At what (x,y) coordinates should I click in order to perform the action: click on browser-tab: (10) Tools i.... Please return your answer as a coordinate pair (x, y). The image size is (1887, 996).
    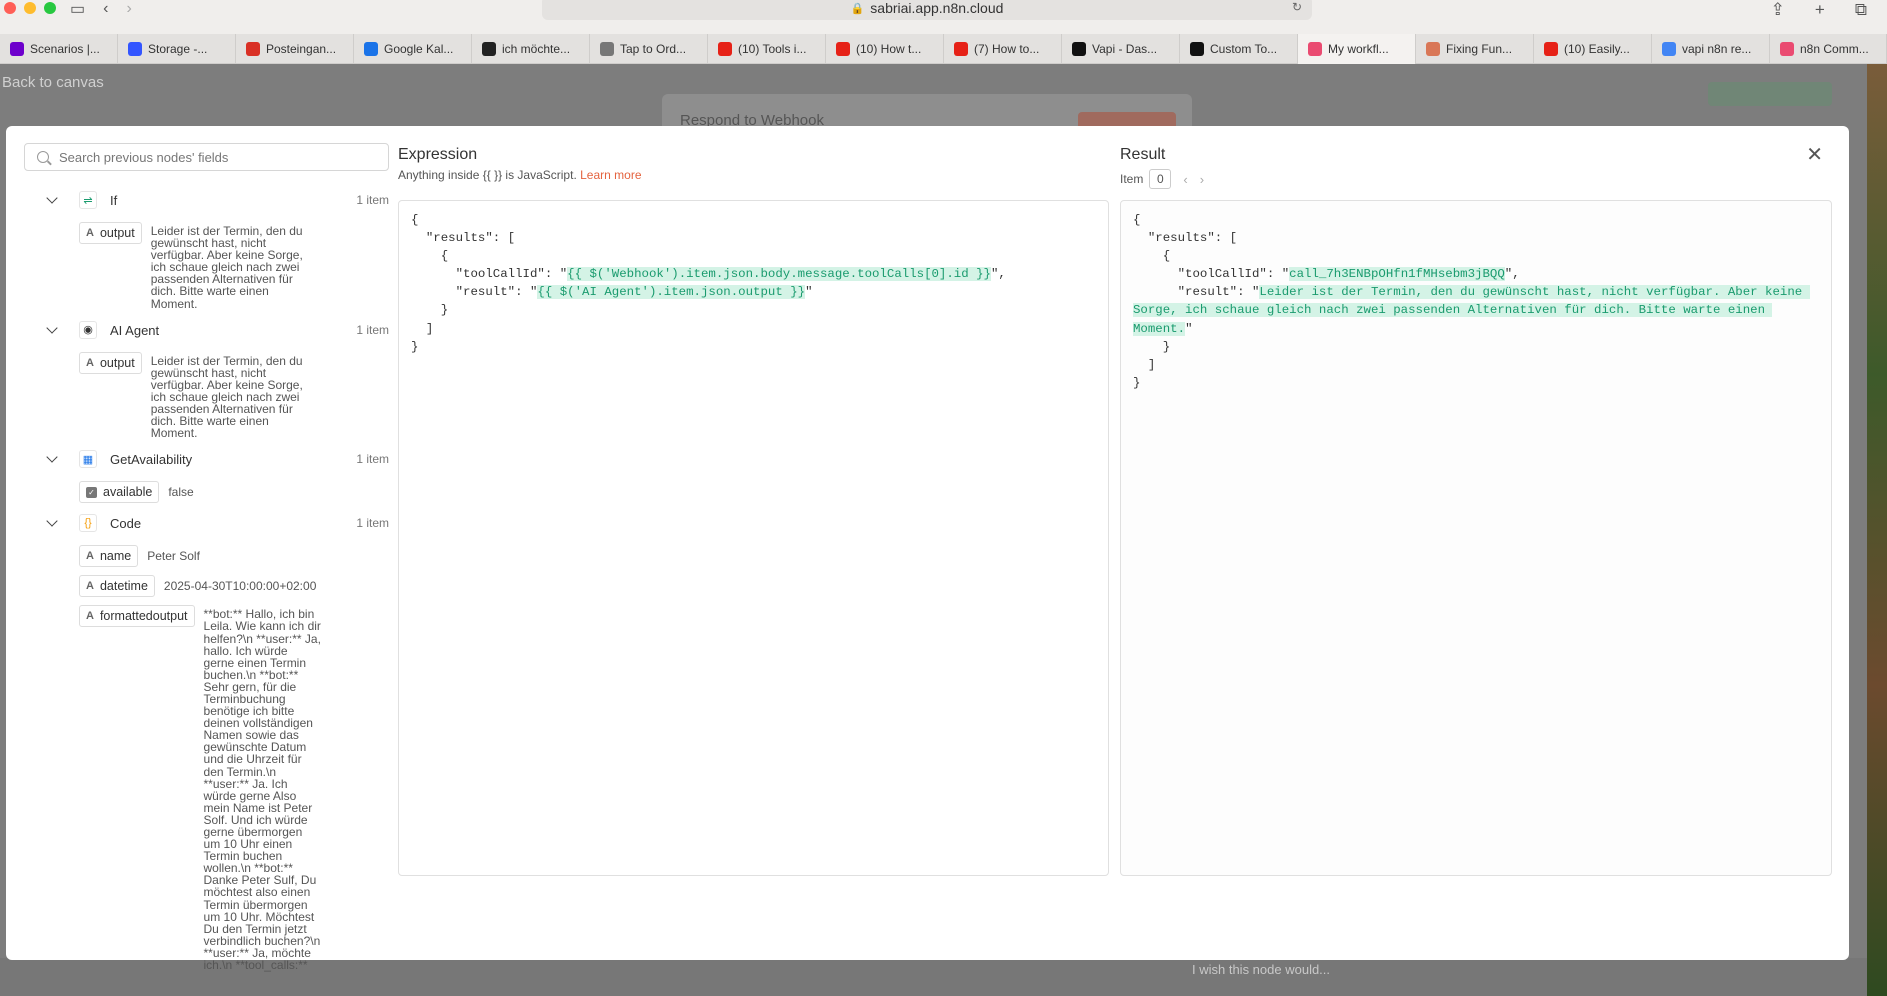
    Looking at the image, I should click on (767, 49).